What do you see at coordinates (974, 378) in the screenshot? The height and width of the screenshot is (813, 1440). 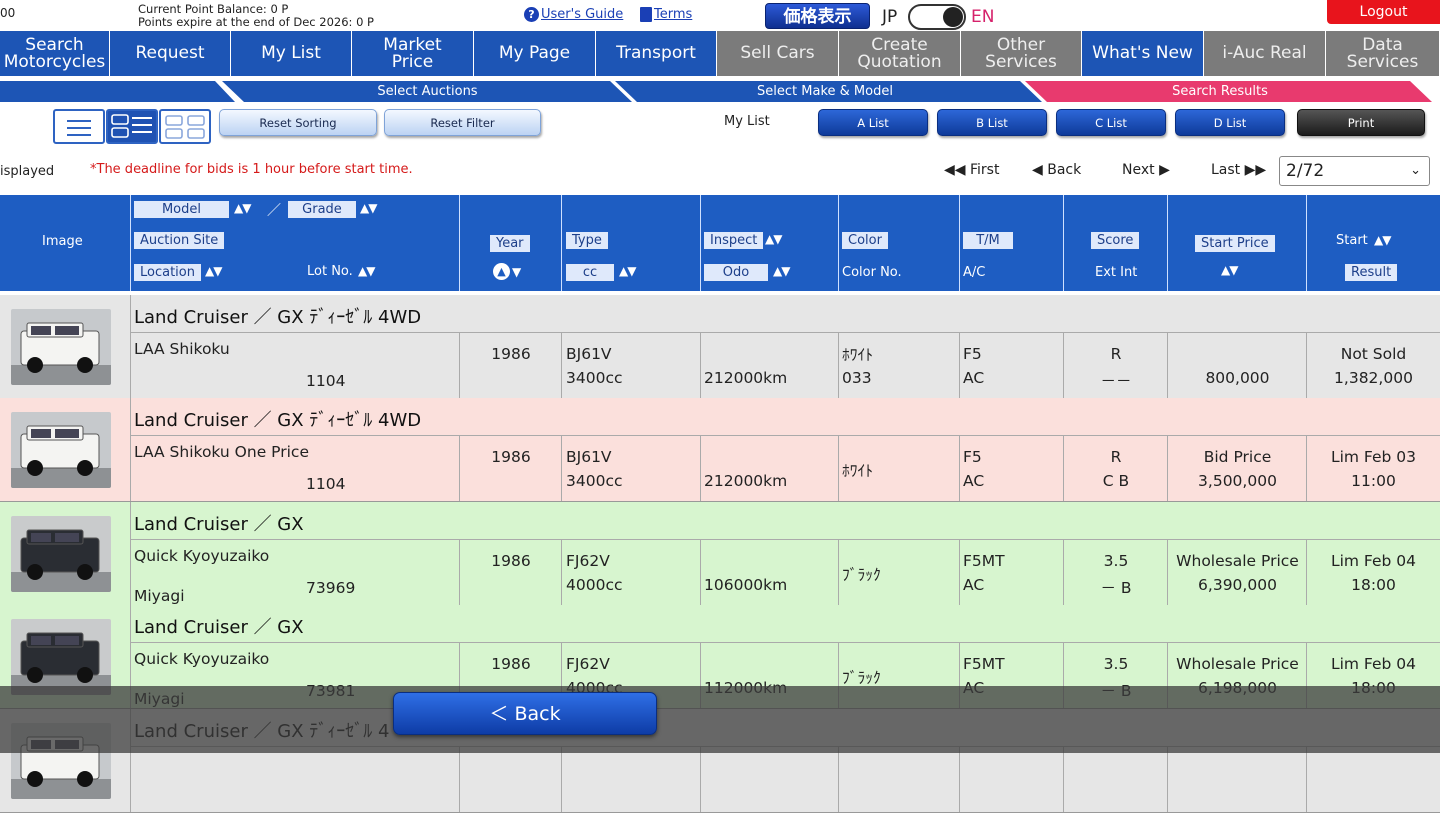 I see `ac: AC` at bounding box center [974, 378].